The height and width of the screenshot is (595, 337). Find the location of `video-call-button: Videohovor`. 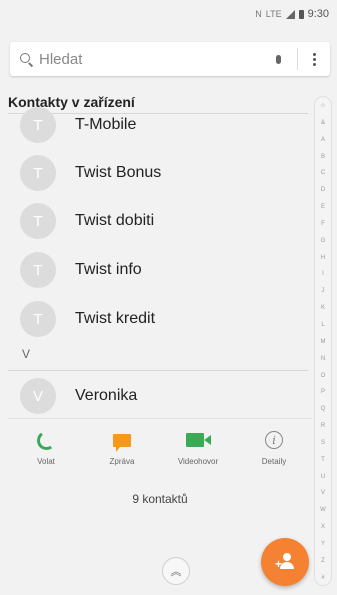

video-call-button: Videohovor is located at coordinates (198, 447).